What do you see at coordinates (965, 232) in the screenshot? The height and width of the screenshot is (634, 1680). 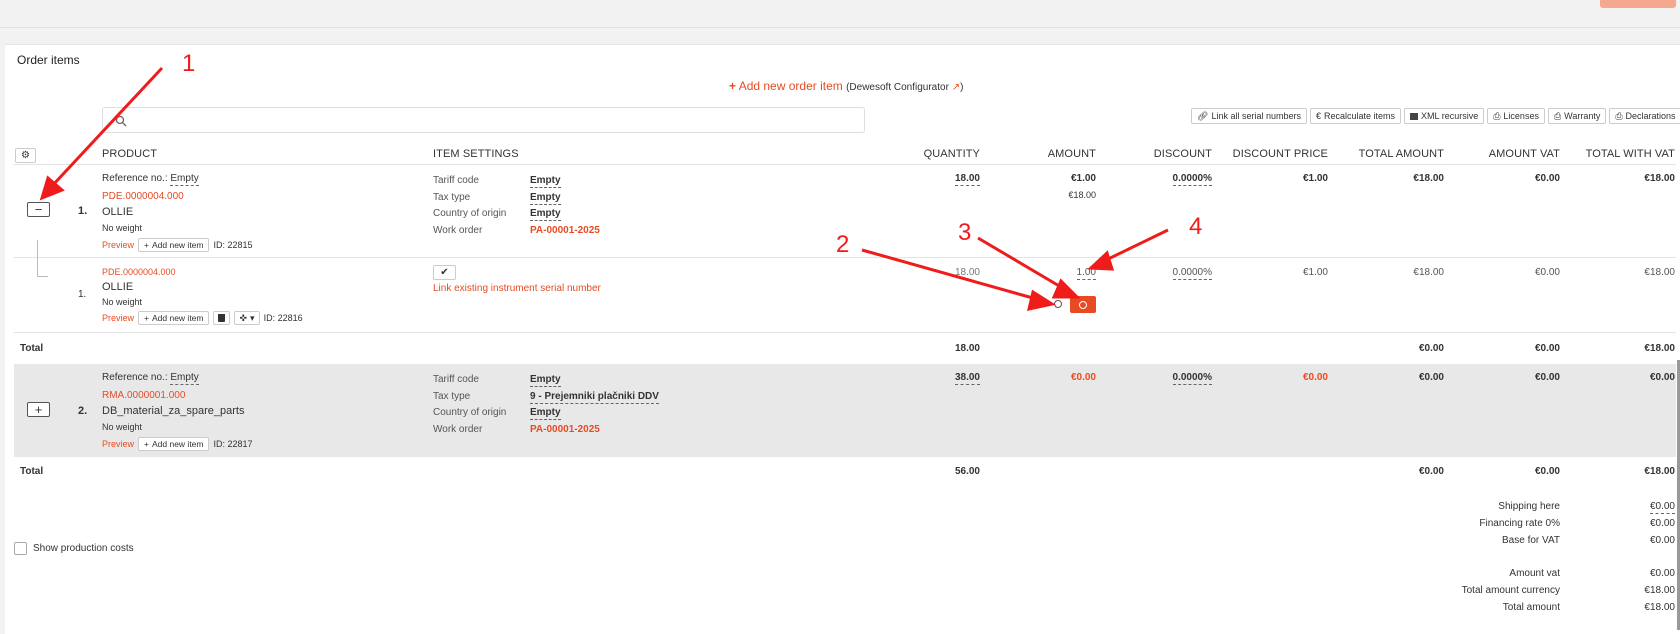 I see `annotation-label-3: 3` at bounding box center [965, 232].